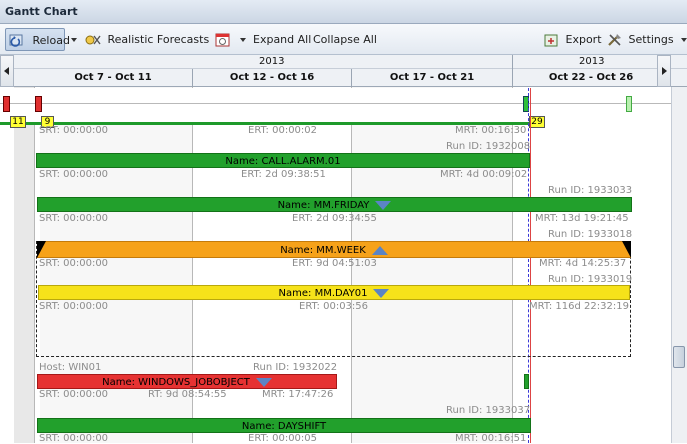  What do you see at coordinates (583, 39) in the screenshot?
I see `export-label: Export` at bounding box center [583, 39].